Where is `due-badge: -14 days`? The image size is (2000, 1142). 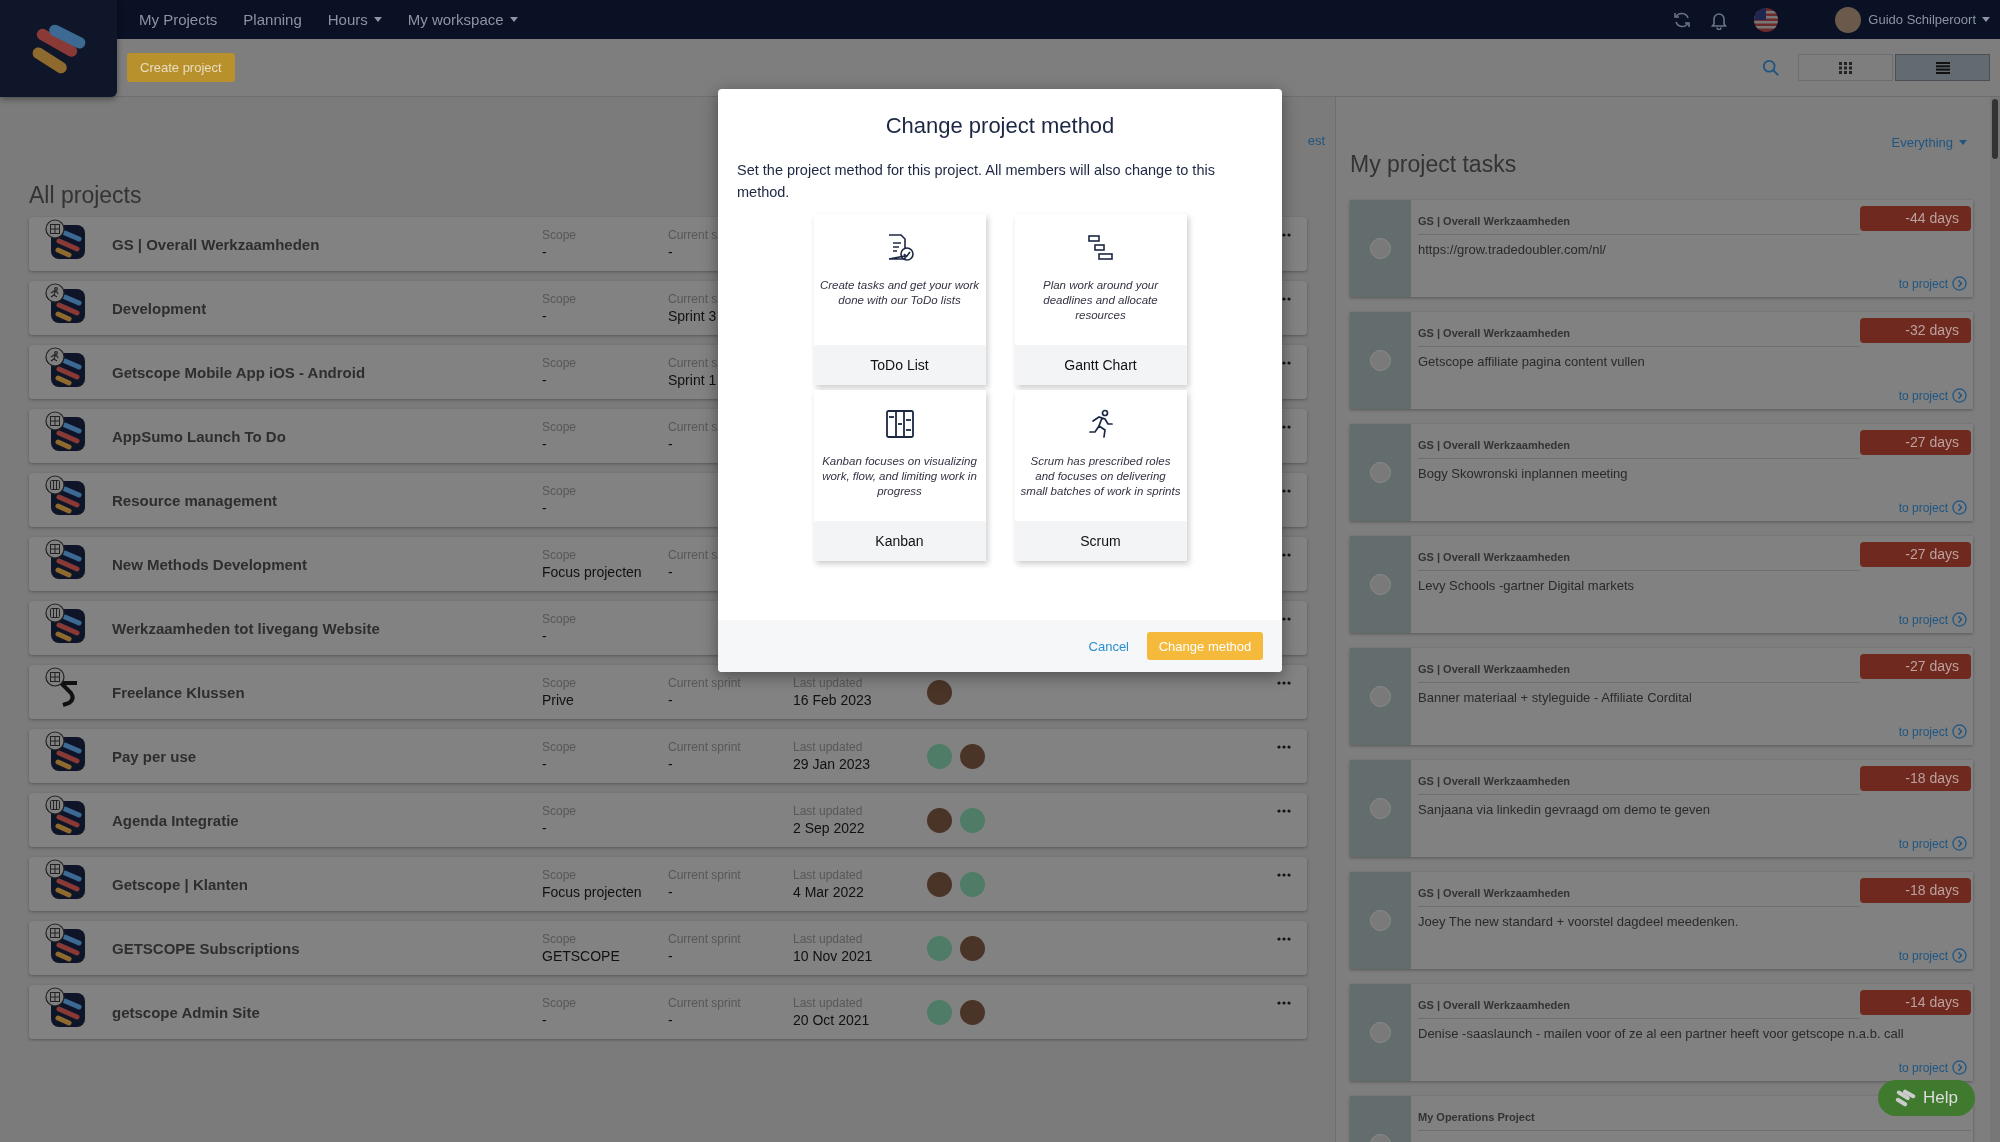 due-badge: -14 days is located at coordinates (1915, 1002).